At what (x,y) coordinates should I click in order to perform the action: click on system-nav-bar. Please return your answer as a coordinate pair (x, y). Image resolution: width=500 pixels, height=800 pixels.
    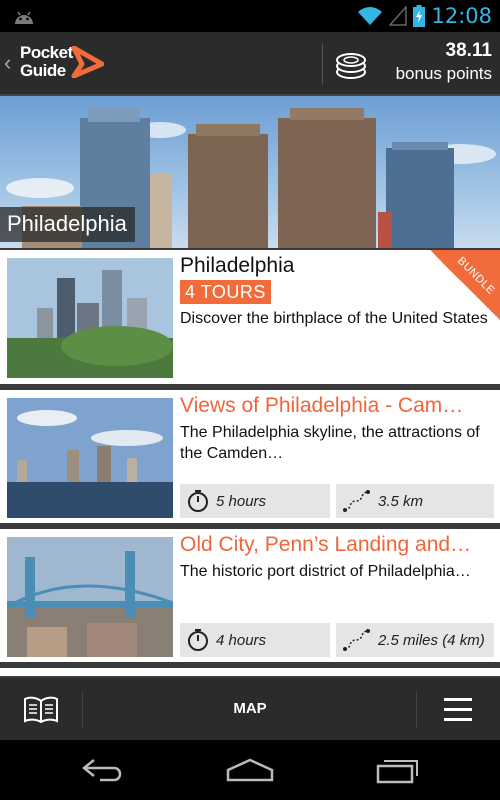
    Looking at the image, I should click on (250, 770).